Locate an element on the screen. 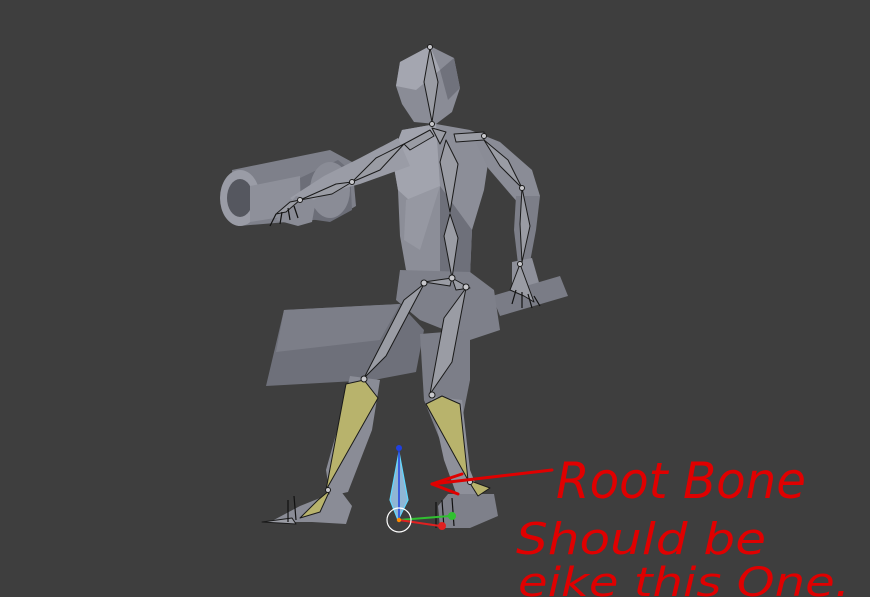 This screenshot has height=597, width=870. annotation: Root Bone Should be eike this One. is located at coordinates (640, 524).